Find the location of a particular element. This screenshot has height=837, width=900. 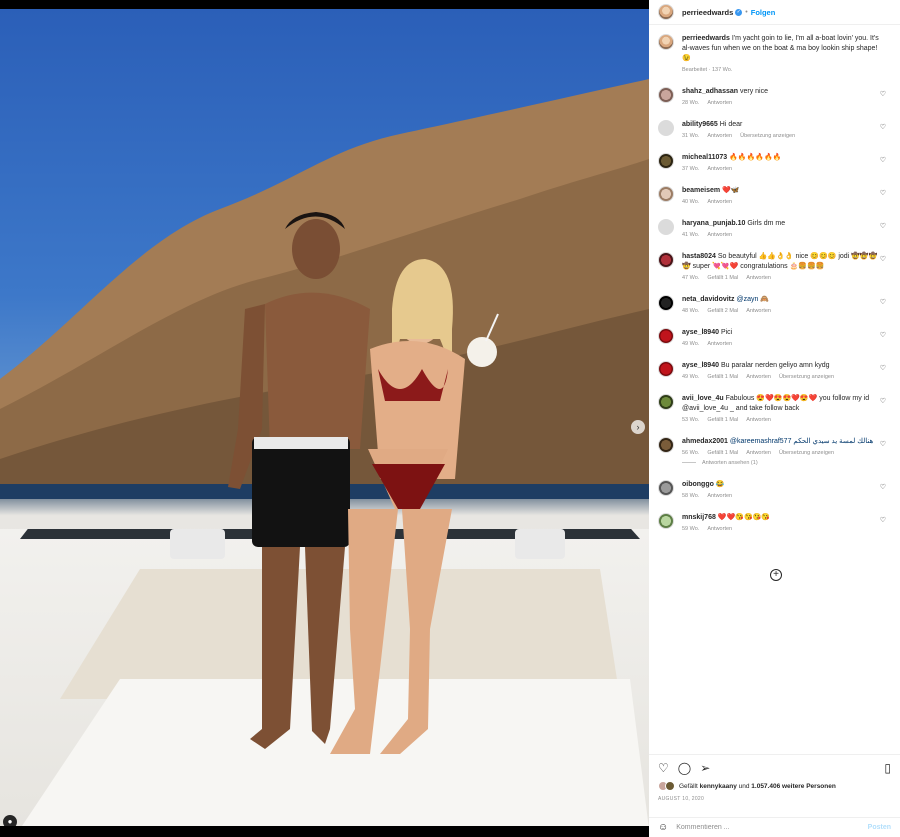

comment-time: 47 Wo. is located at coordinates (691, 278).